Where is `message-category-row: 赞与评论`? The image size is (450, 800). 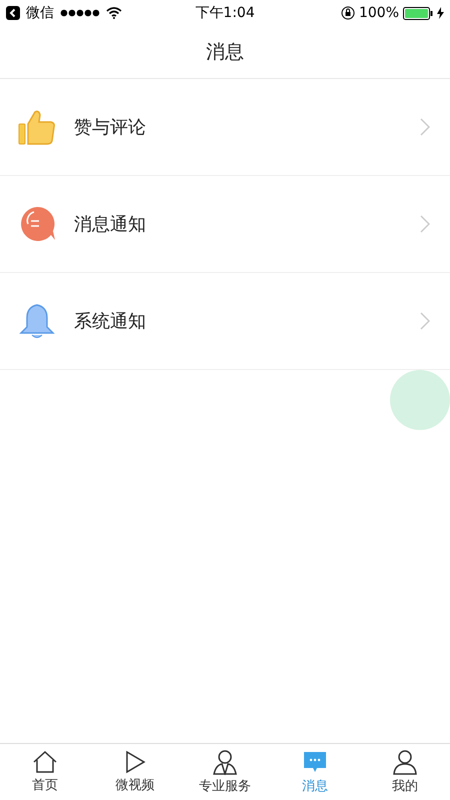
message-category-row: 赞与评论 is located at coordinates (225, 127).